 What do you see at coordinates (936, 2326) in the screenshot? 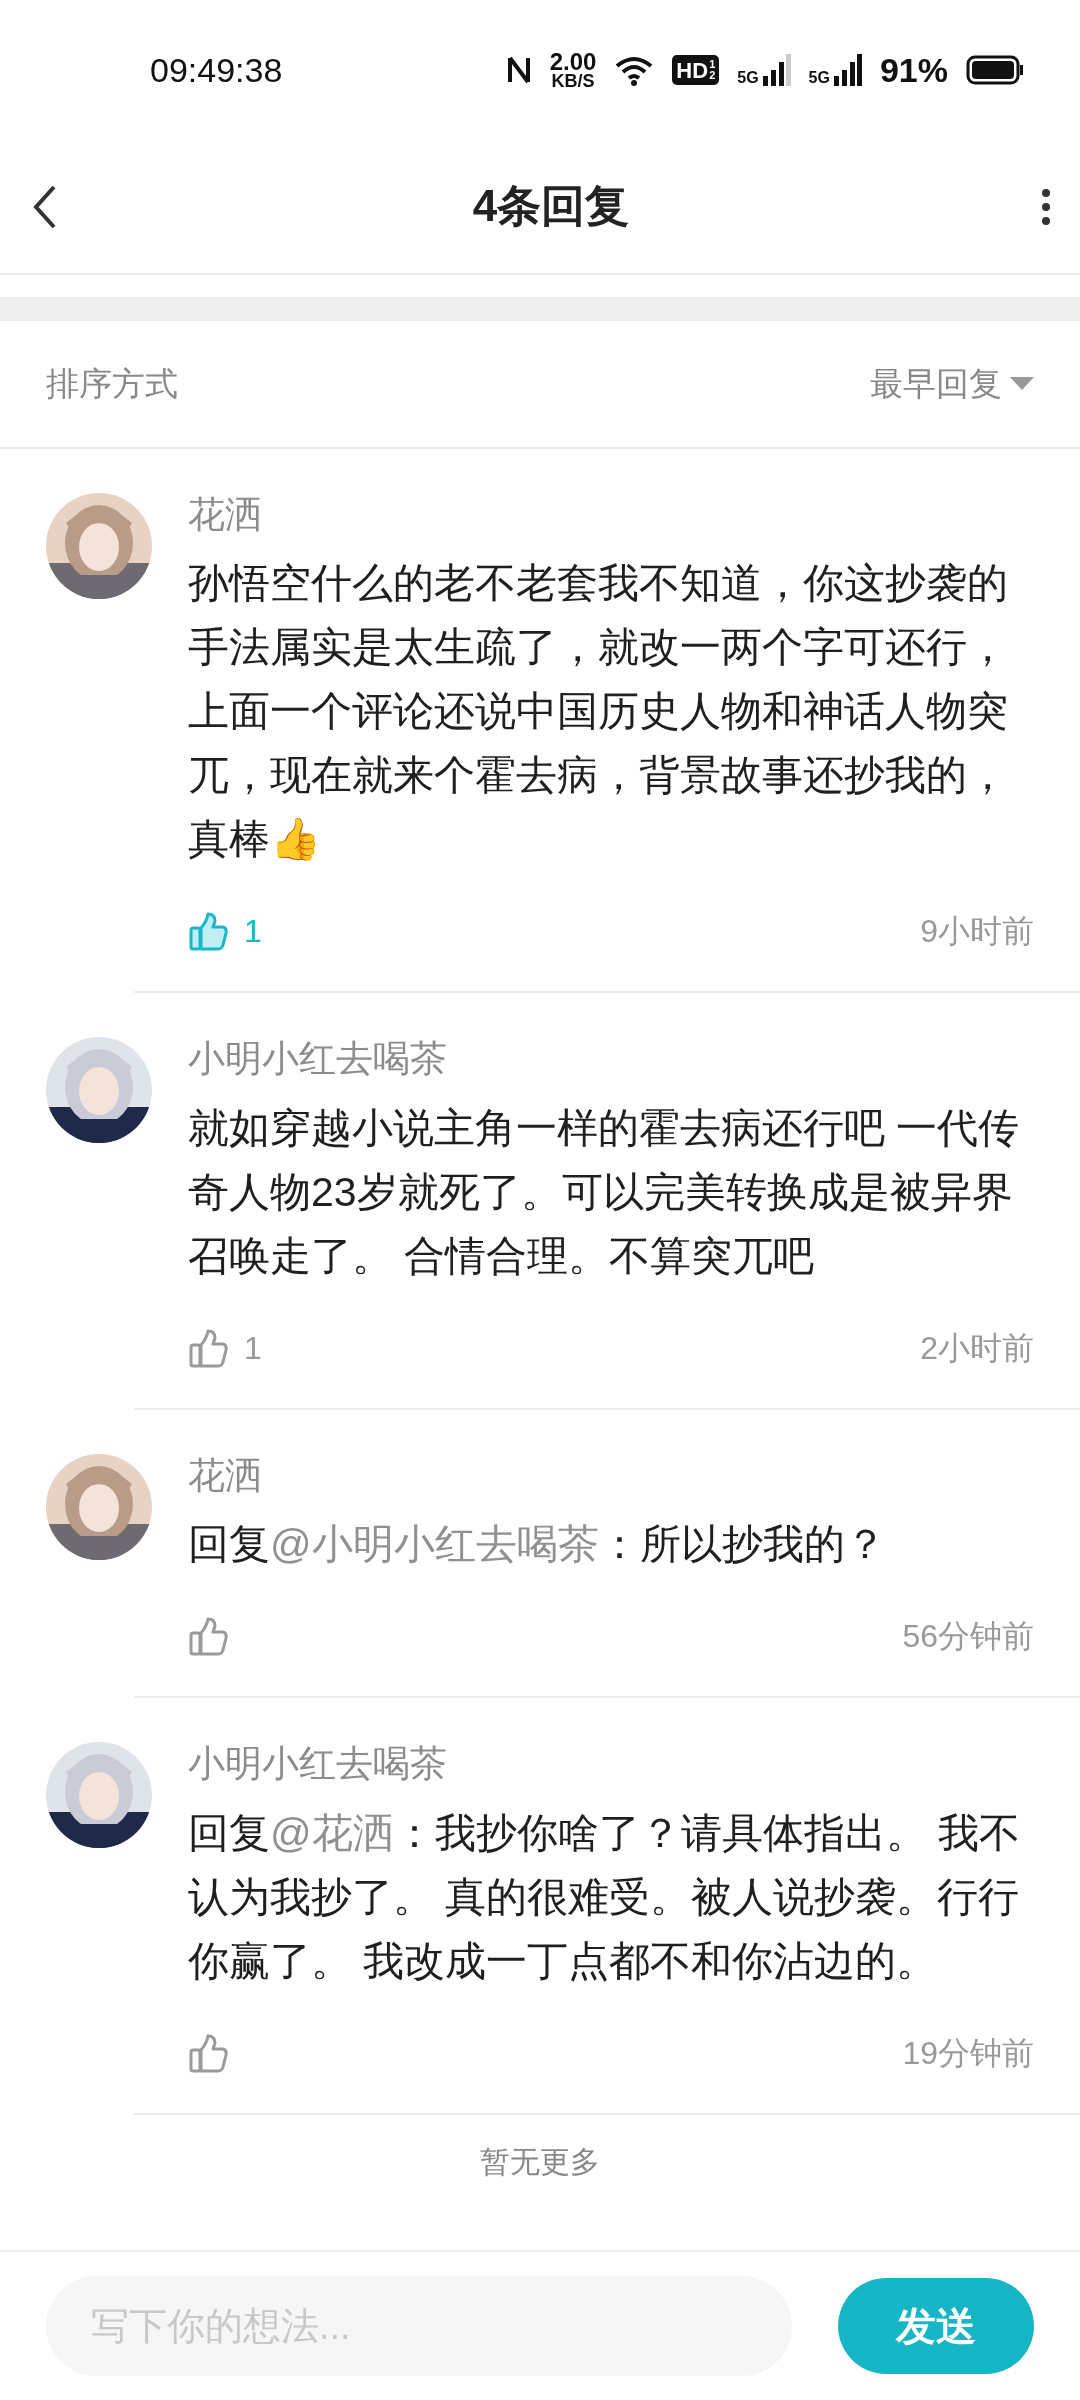
I see `send-button: 发送` at bounding box center [936, 2326].